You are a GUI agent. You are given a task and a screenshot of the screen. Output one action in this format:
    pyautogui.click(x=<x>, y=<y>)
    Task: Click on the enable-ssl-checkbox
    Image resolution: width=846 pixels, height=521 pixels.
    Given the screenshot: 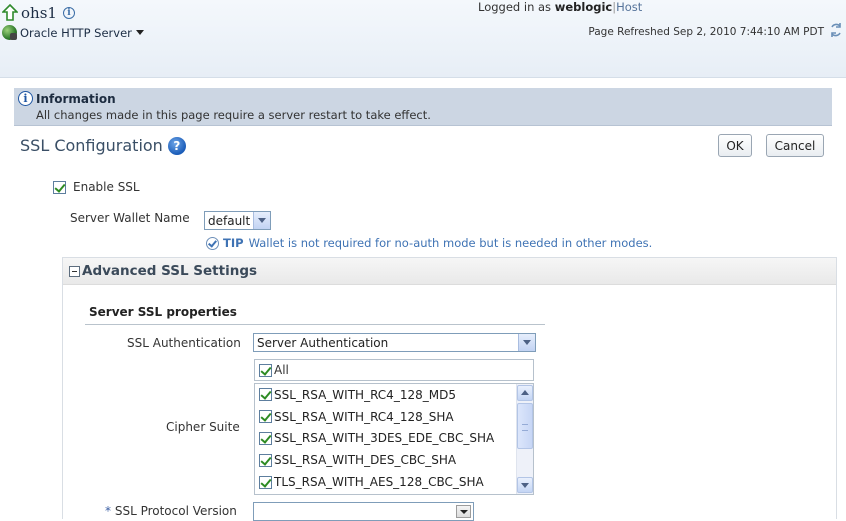 What is the action you would take?
    pyautogui.click(x=59, y=187)
    